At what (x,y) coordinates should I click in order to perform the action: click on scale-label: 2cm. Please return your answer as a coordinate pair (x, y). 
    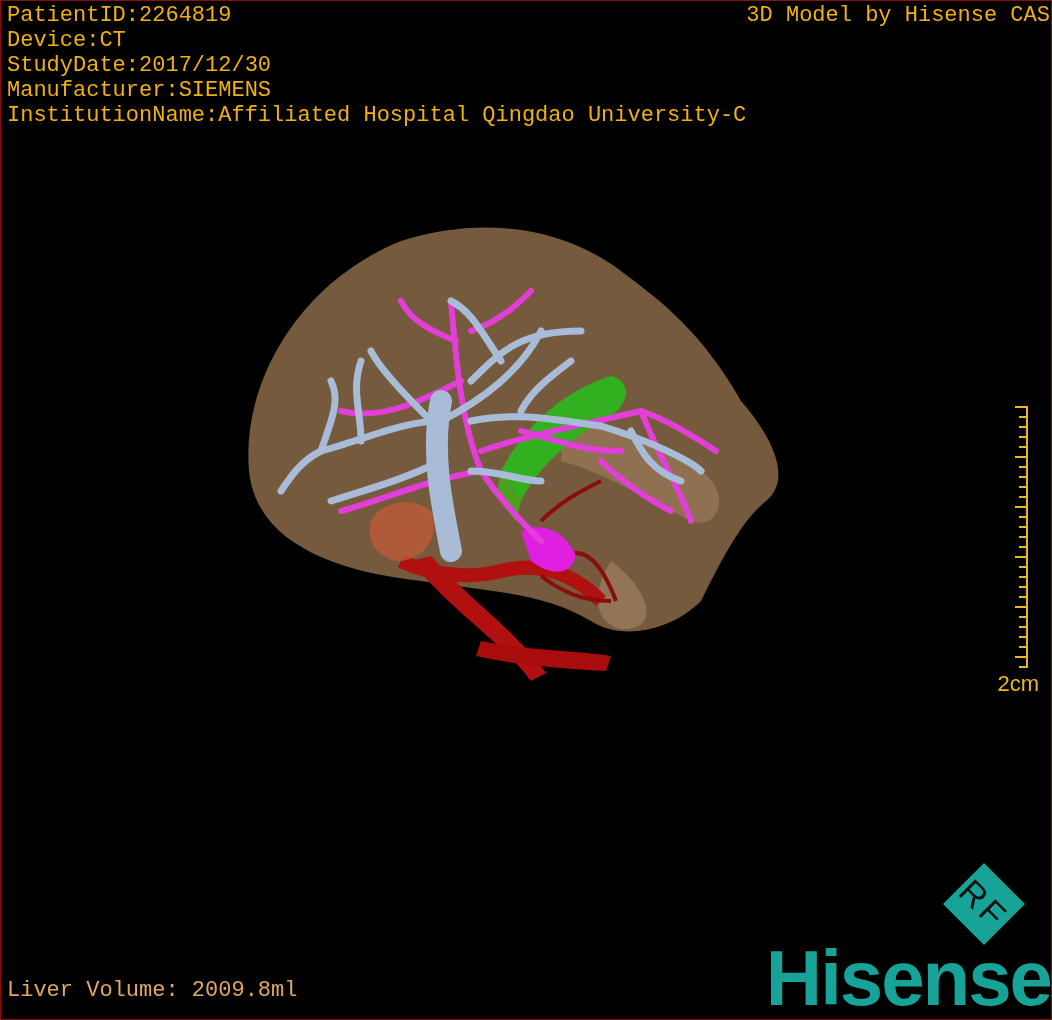
    Looking at the image, I should click on (1018, 684).